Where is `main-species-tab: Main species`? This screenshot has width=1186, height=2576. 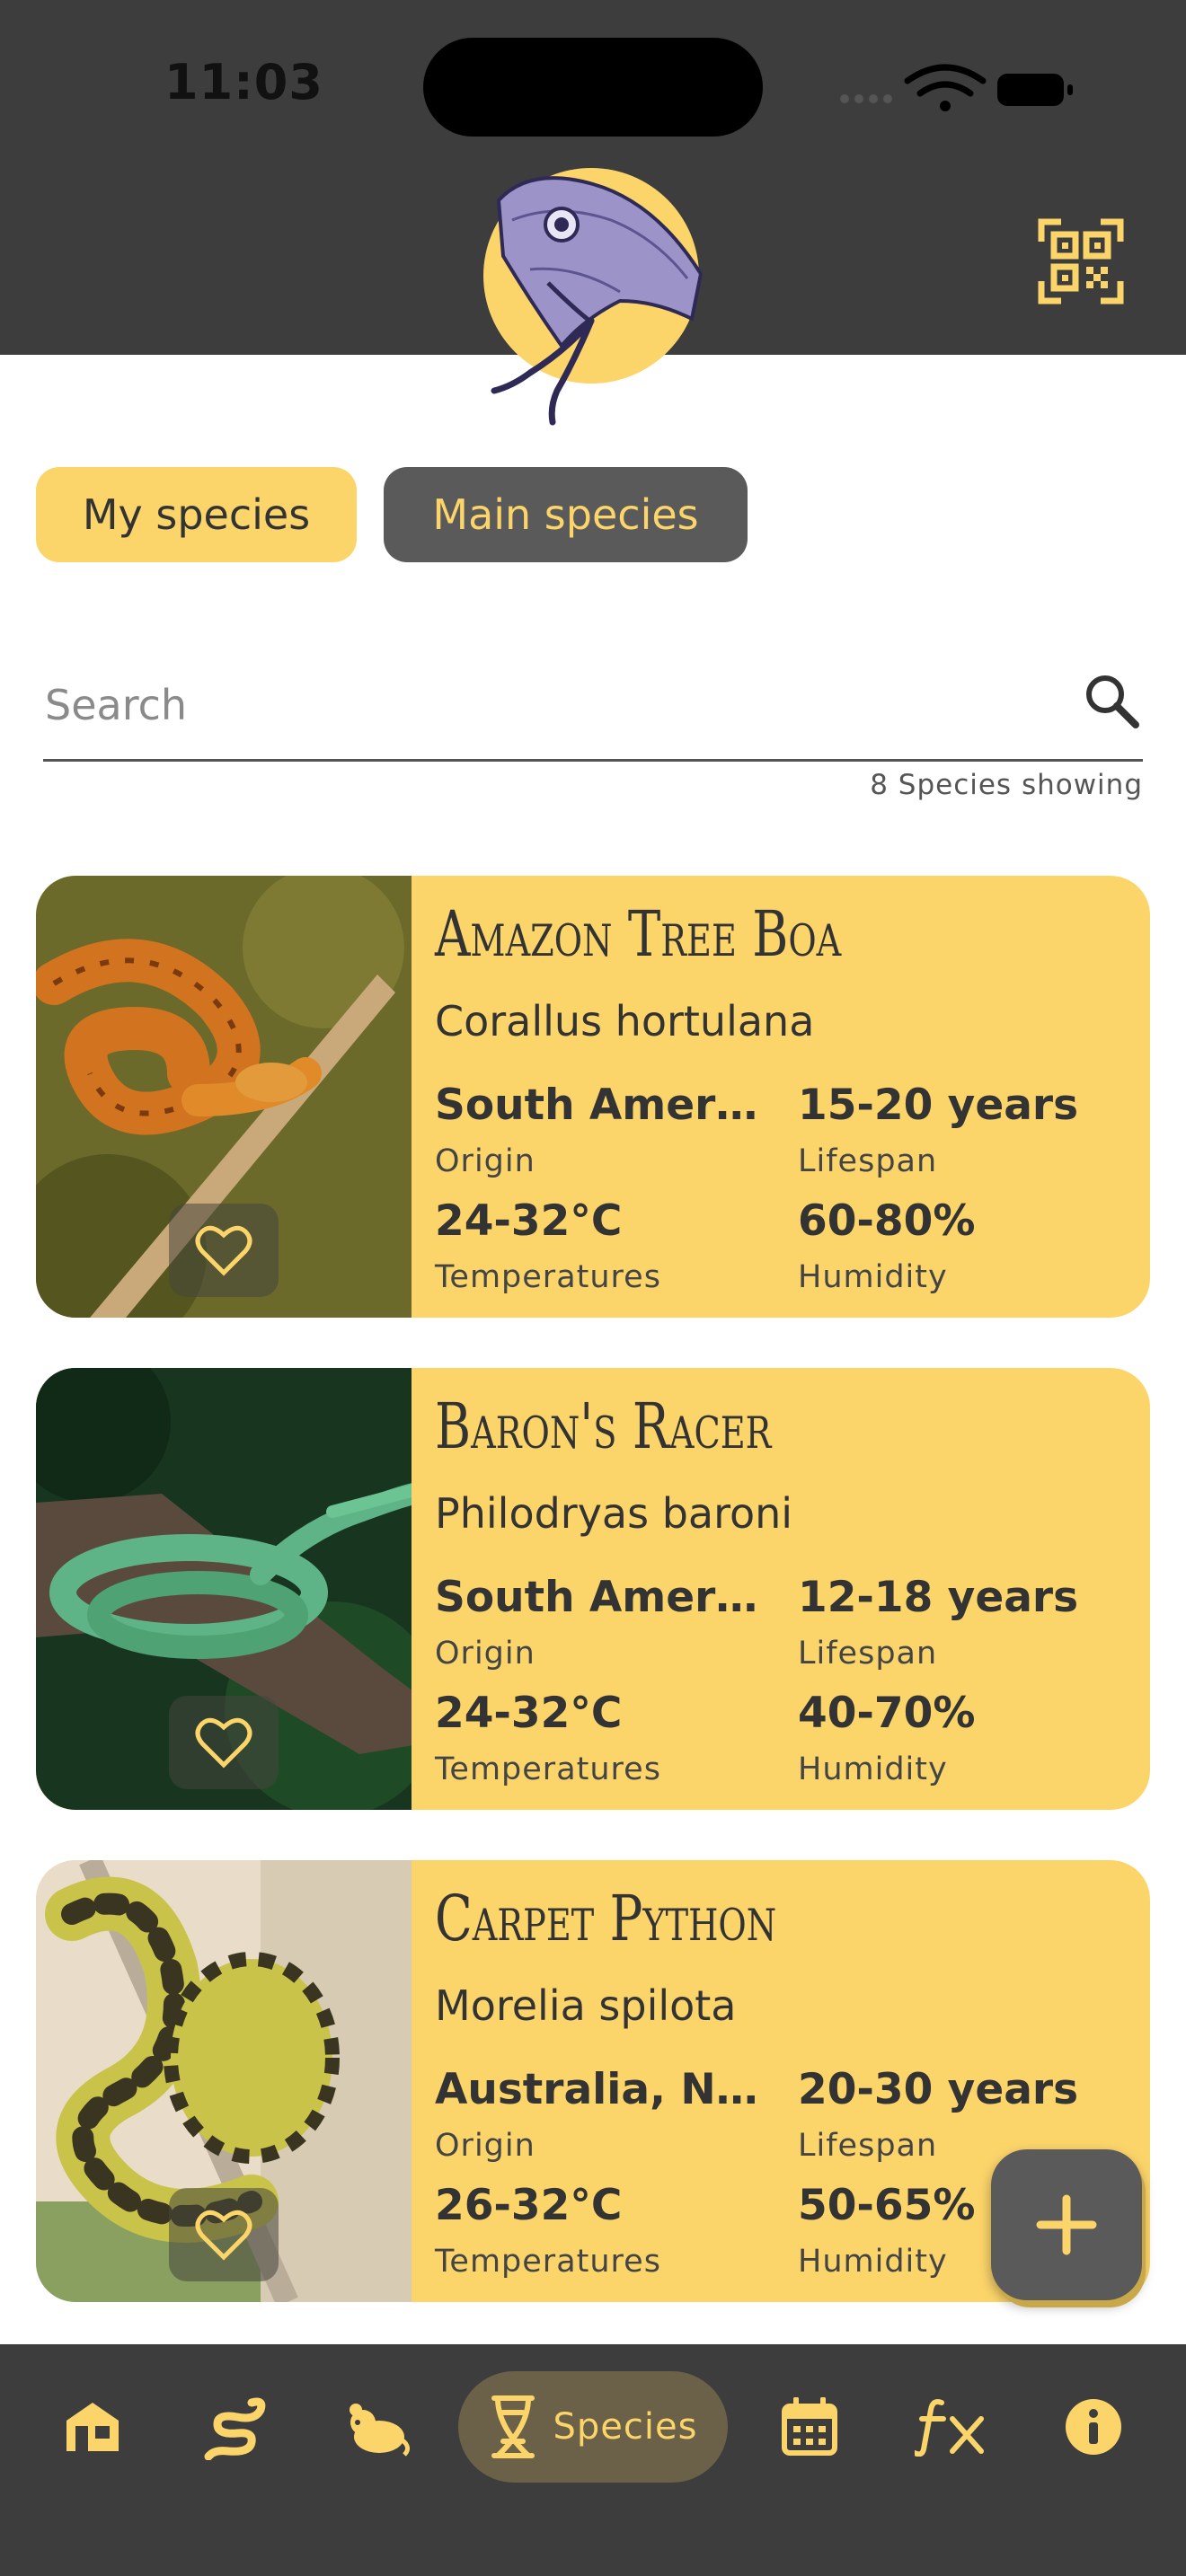 main-species-tab: Main species is located at coordinates (566, 514).